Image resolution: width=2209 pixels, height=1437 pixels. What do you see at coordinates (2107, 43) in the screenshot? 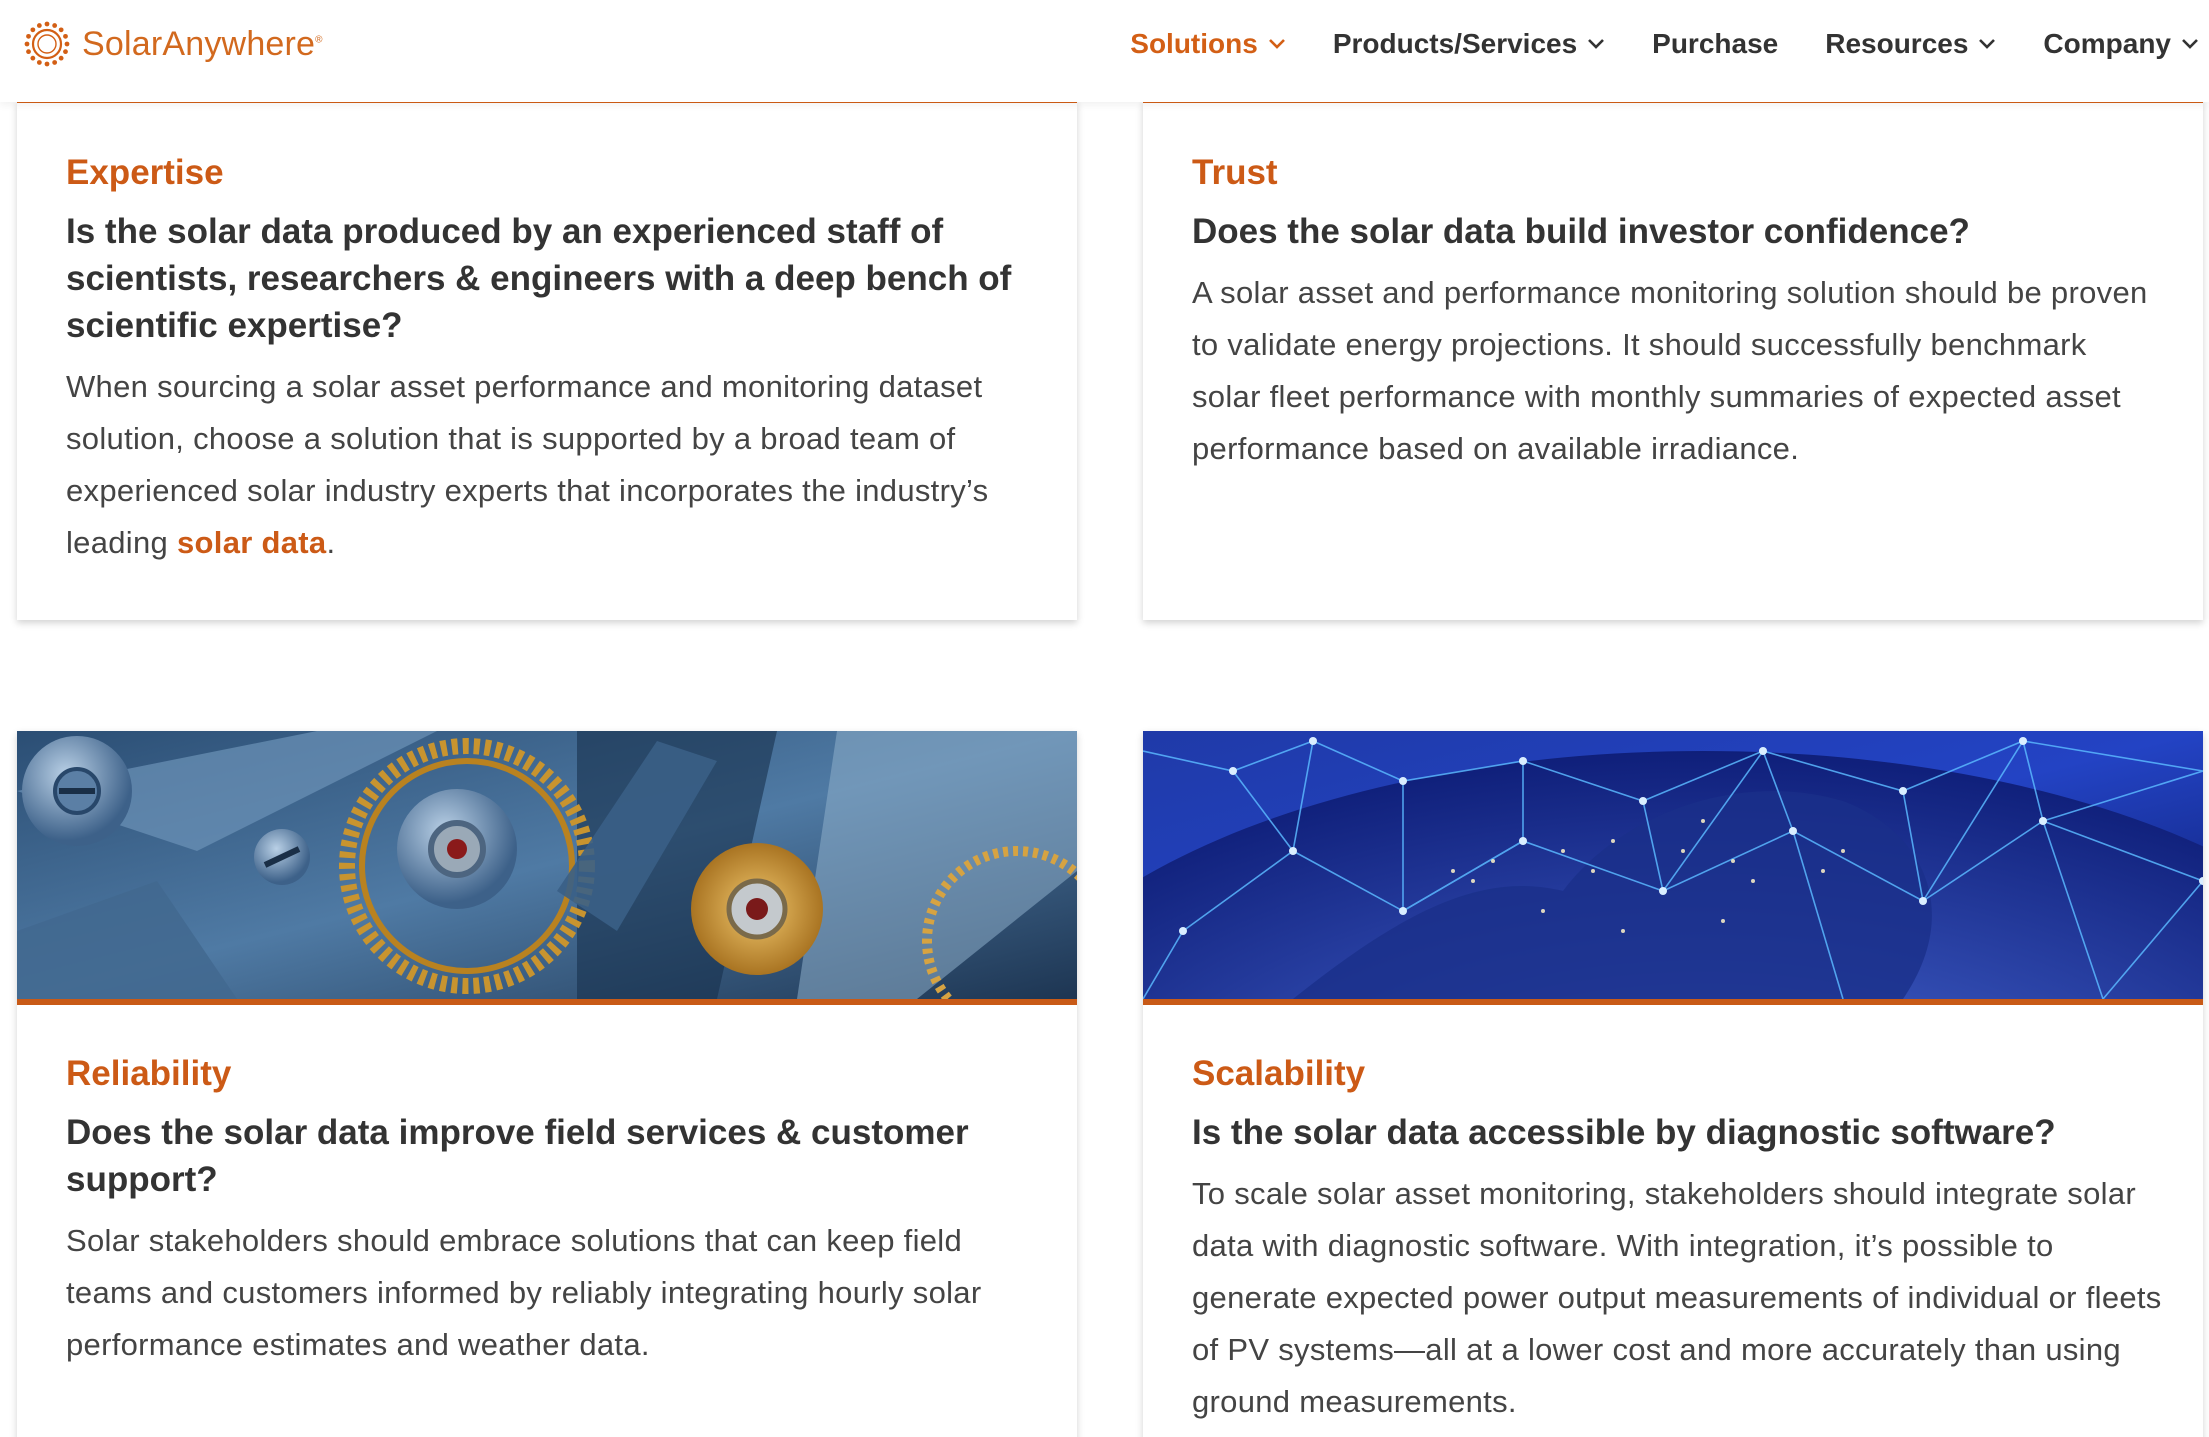
I see `nav-item-label: Company` at bounding box center [2107, 43].